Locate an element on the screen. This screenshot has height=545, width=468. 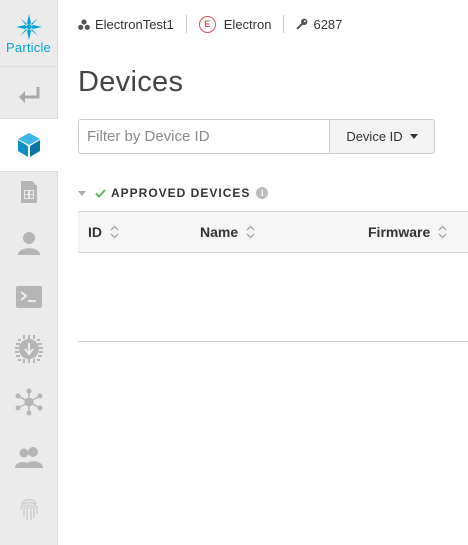
table-bottom-border is located at coordinates (273, 341).